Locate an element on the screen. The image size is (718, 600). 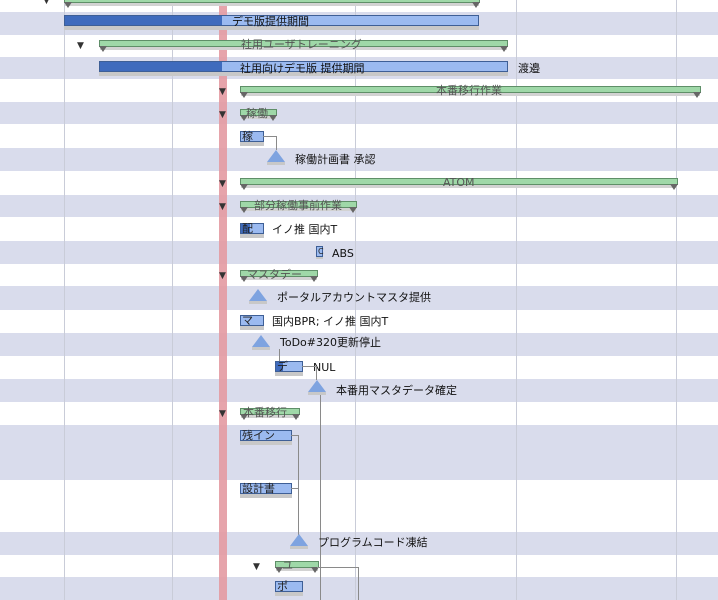
summary-label: 本番移行作業 is located at coordinates (469, 90).